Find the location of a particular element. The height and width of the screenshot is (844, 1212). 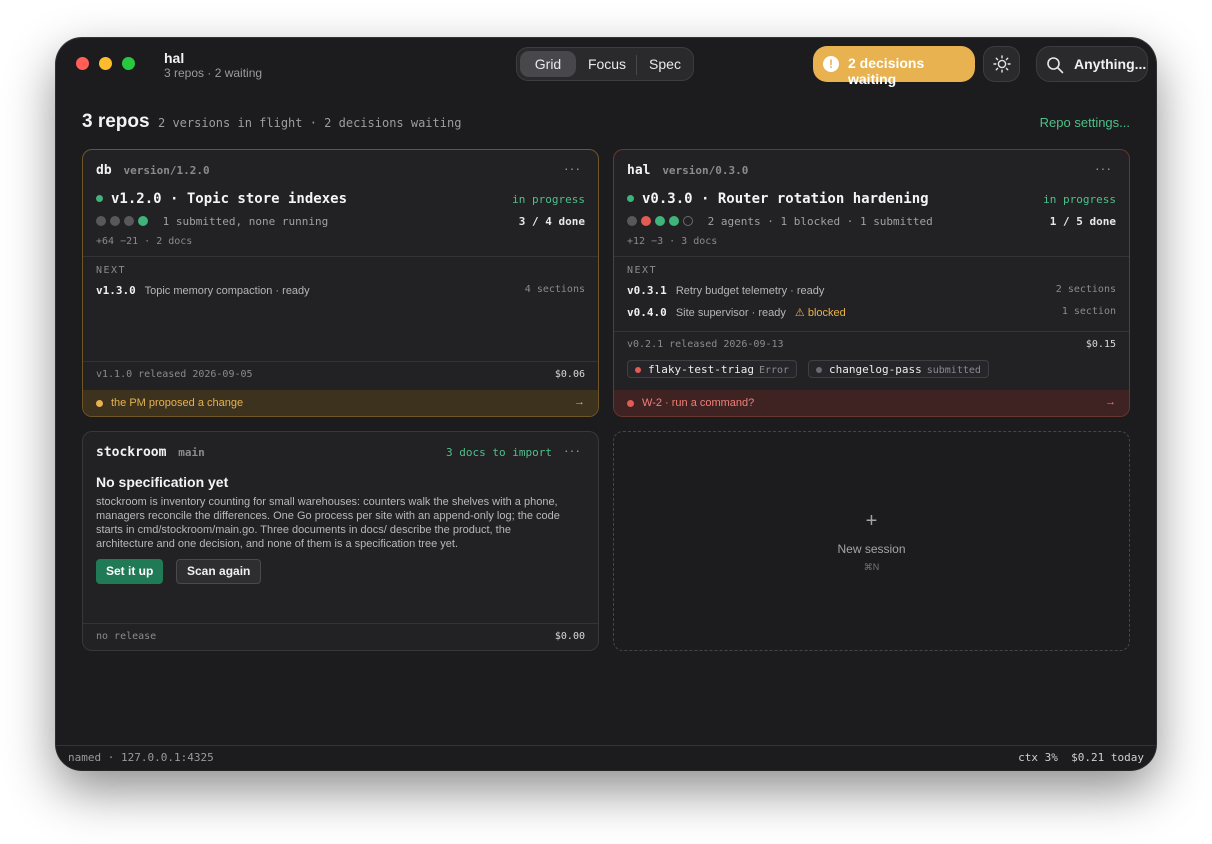

server-address: named · 127.0.0.1:4325 is located at coordinates (141, 757).